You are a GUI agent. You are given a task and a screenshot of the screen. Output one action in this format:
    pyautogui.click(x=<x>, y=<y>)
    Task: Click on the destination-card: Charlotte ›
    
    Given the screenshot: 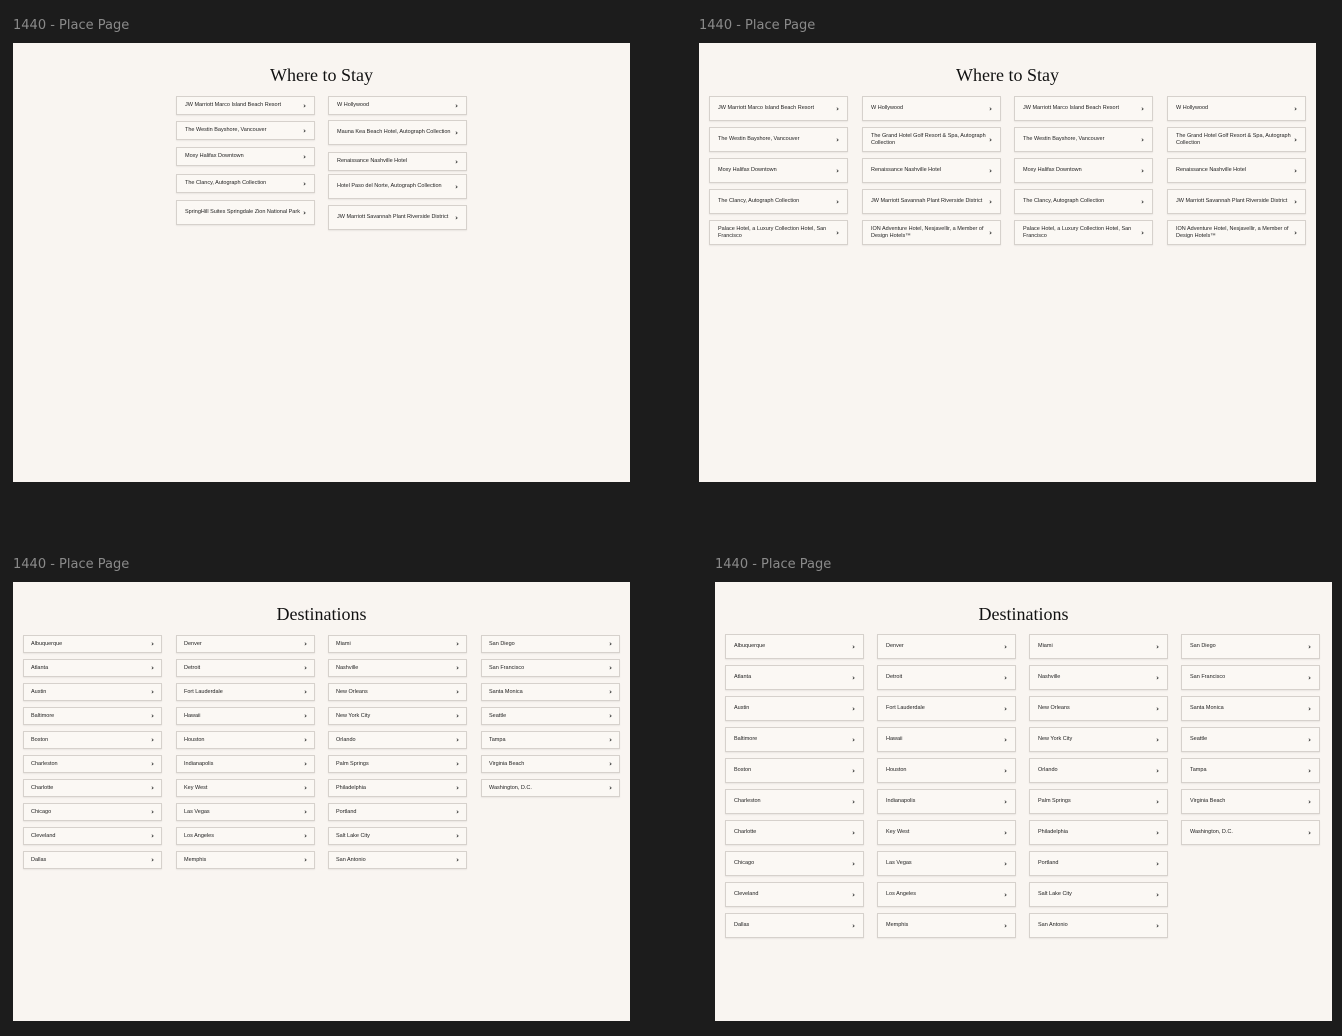 What is the action you would take?
    pyautogui.click(x=92, y=788)
    